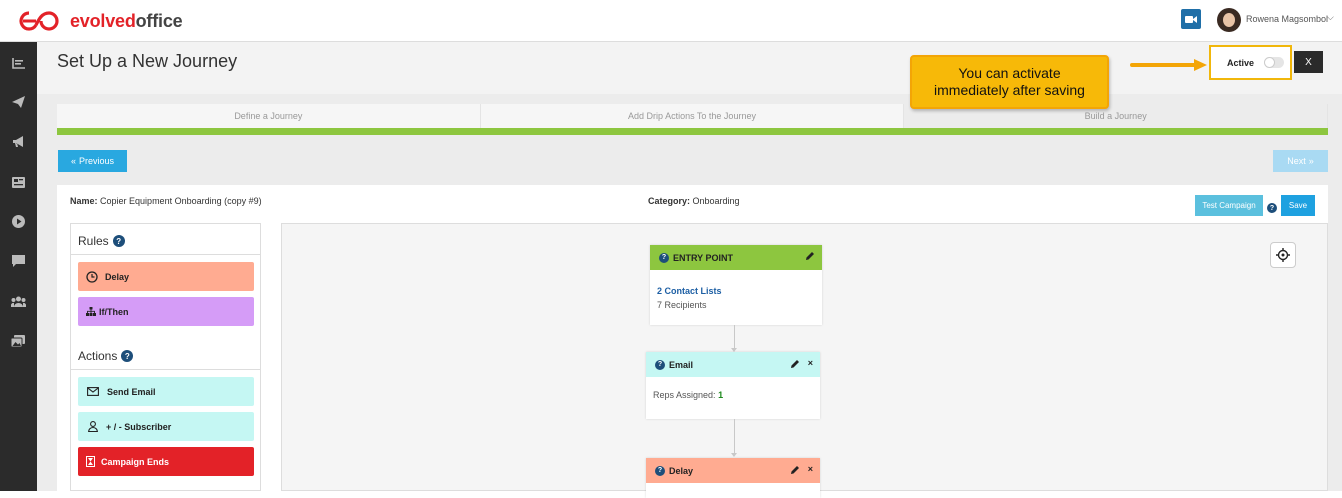  Describe the element at coordinates (1330, 17) in the screenshot. I see `chevron-down-icon: ⌵` at that location.